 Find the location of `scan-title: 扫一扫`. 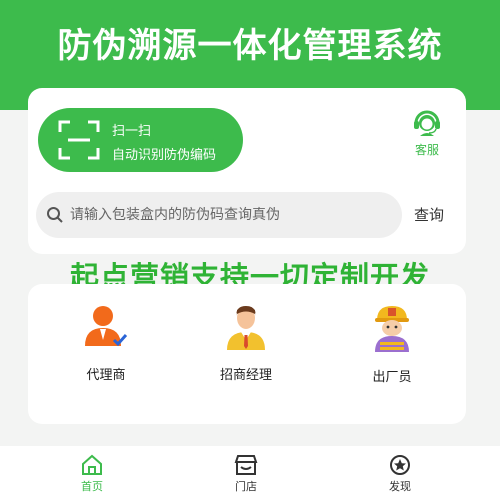

scan-title: 扫一扫 is located at coordinates (132, 131).